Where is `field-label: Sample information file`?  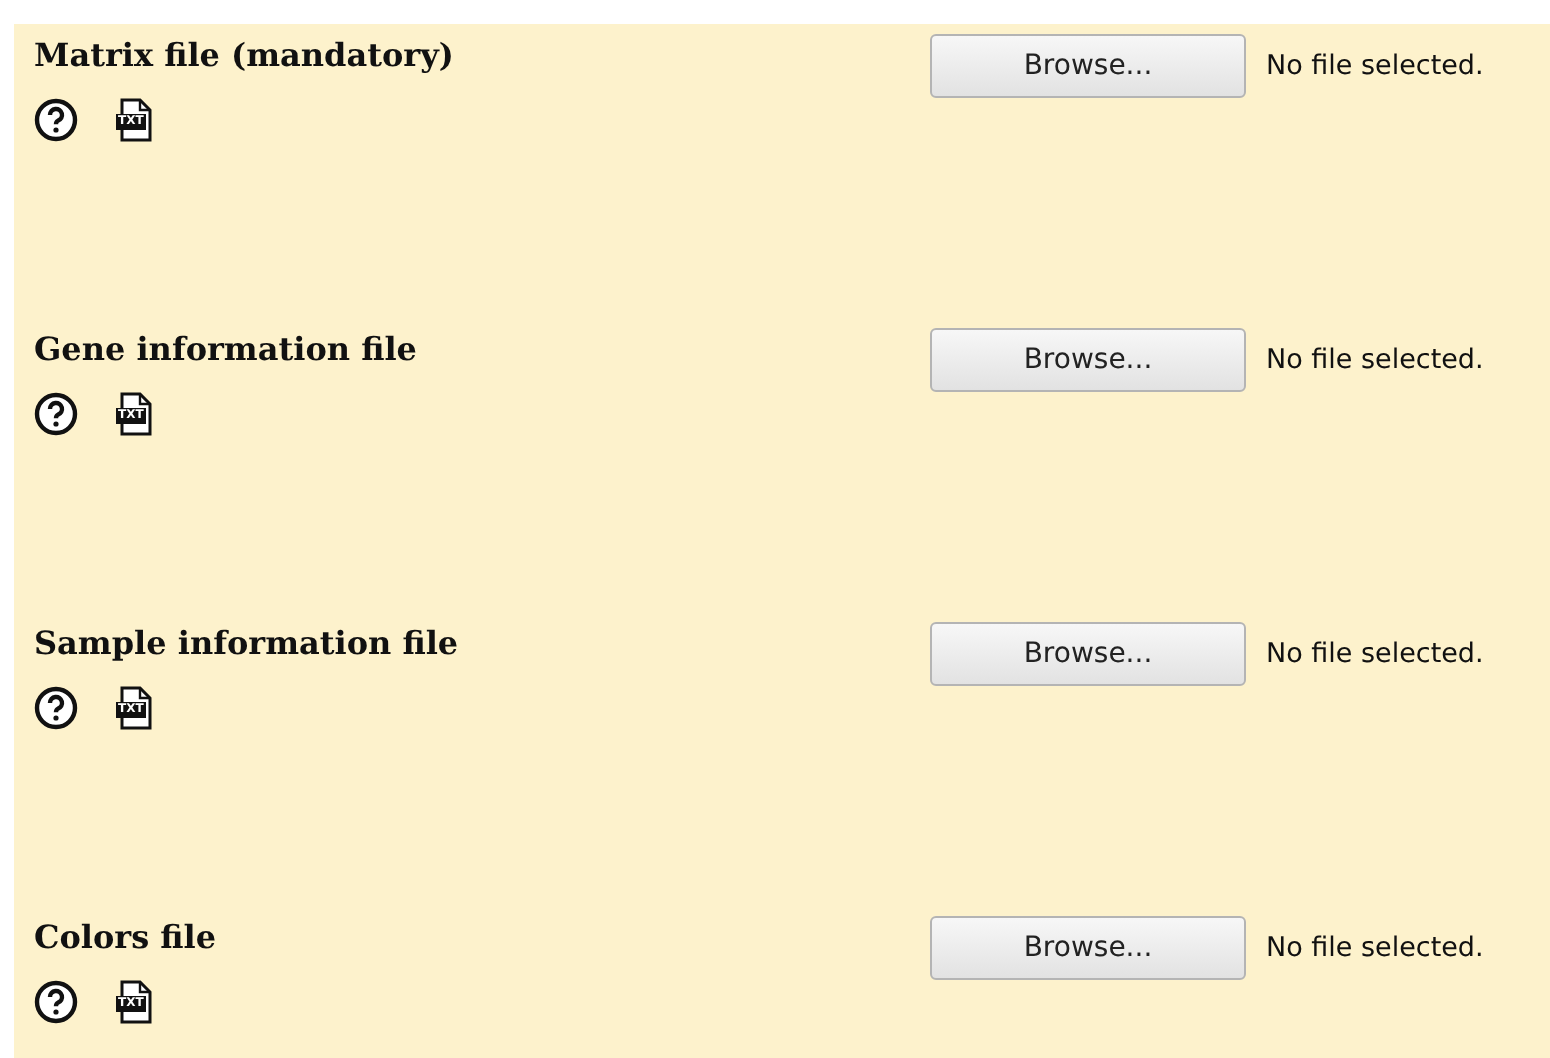 field-label: Sample information file is located at coordinates (246, 643).